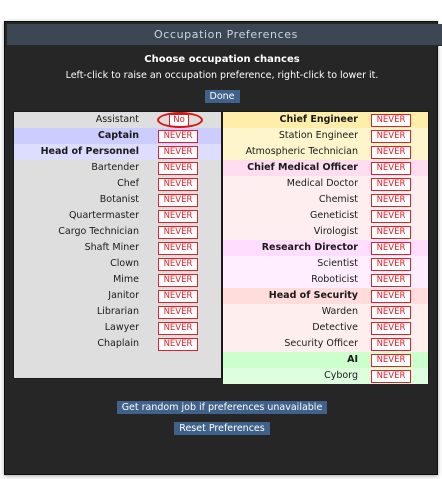  I want to click on job-row-captain: Captain NEVER, so click(117, 136).